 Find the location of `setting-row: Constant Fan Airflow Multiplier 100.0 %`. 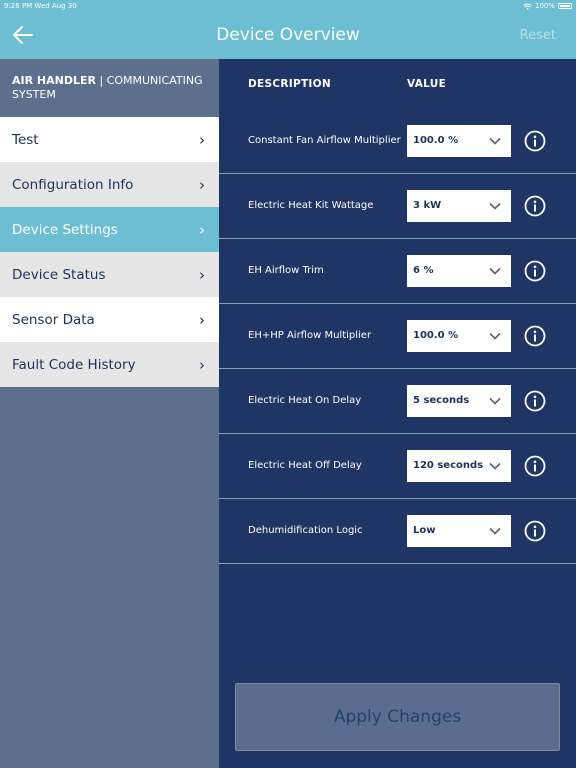

setting-row: Constant Fan Airflow Multiplier 100.0 % is located at coordinates (397, 141).